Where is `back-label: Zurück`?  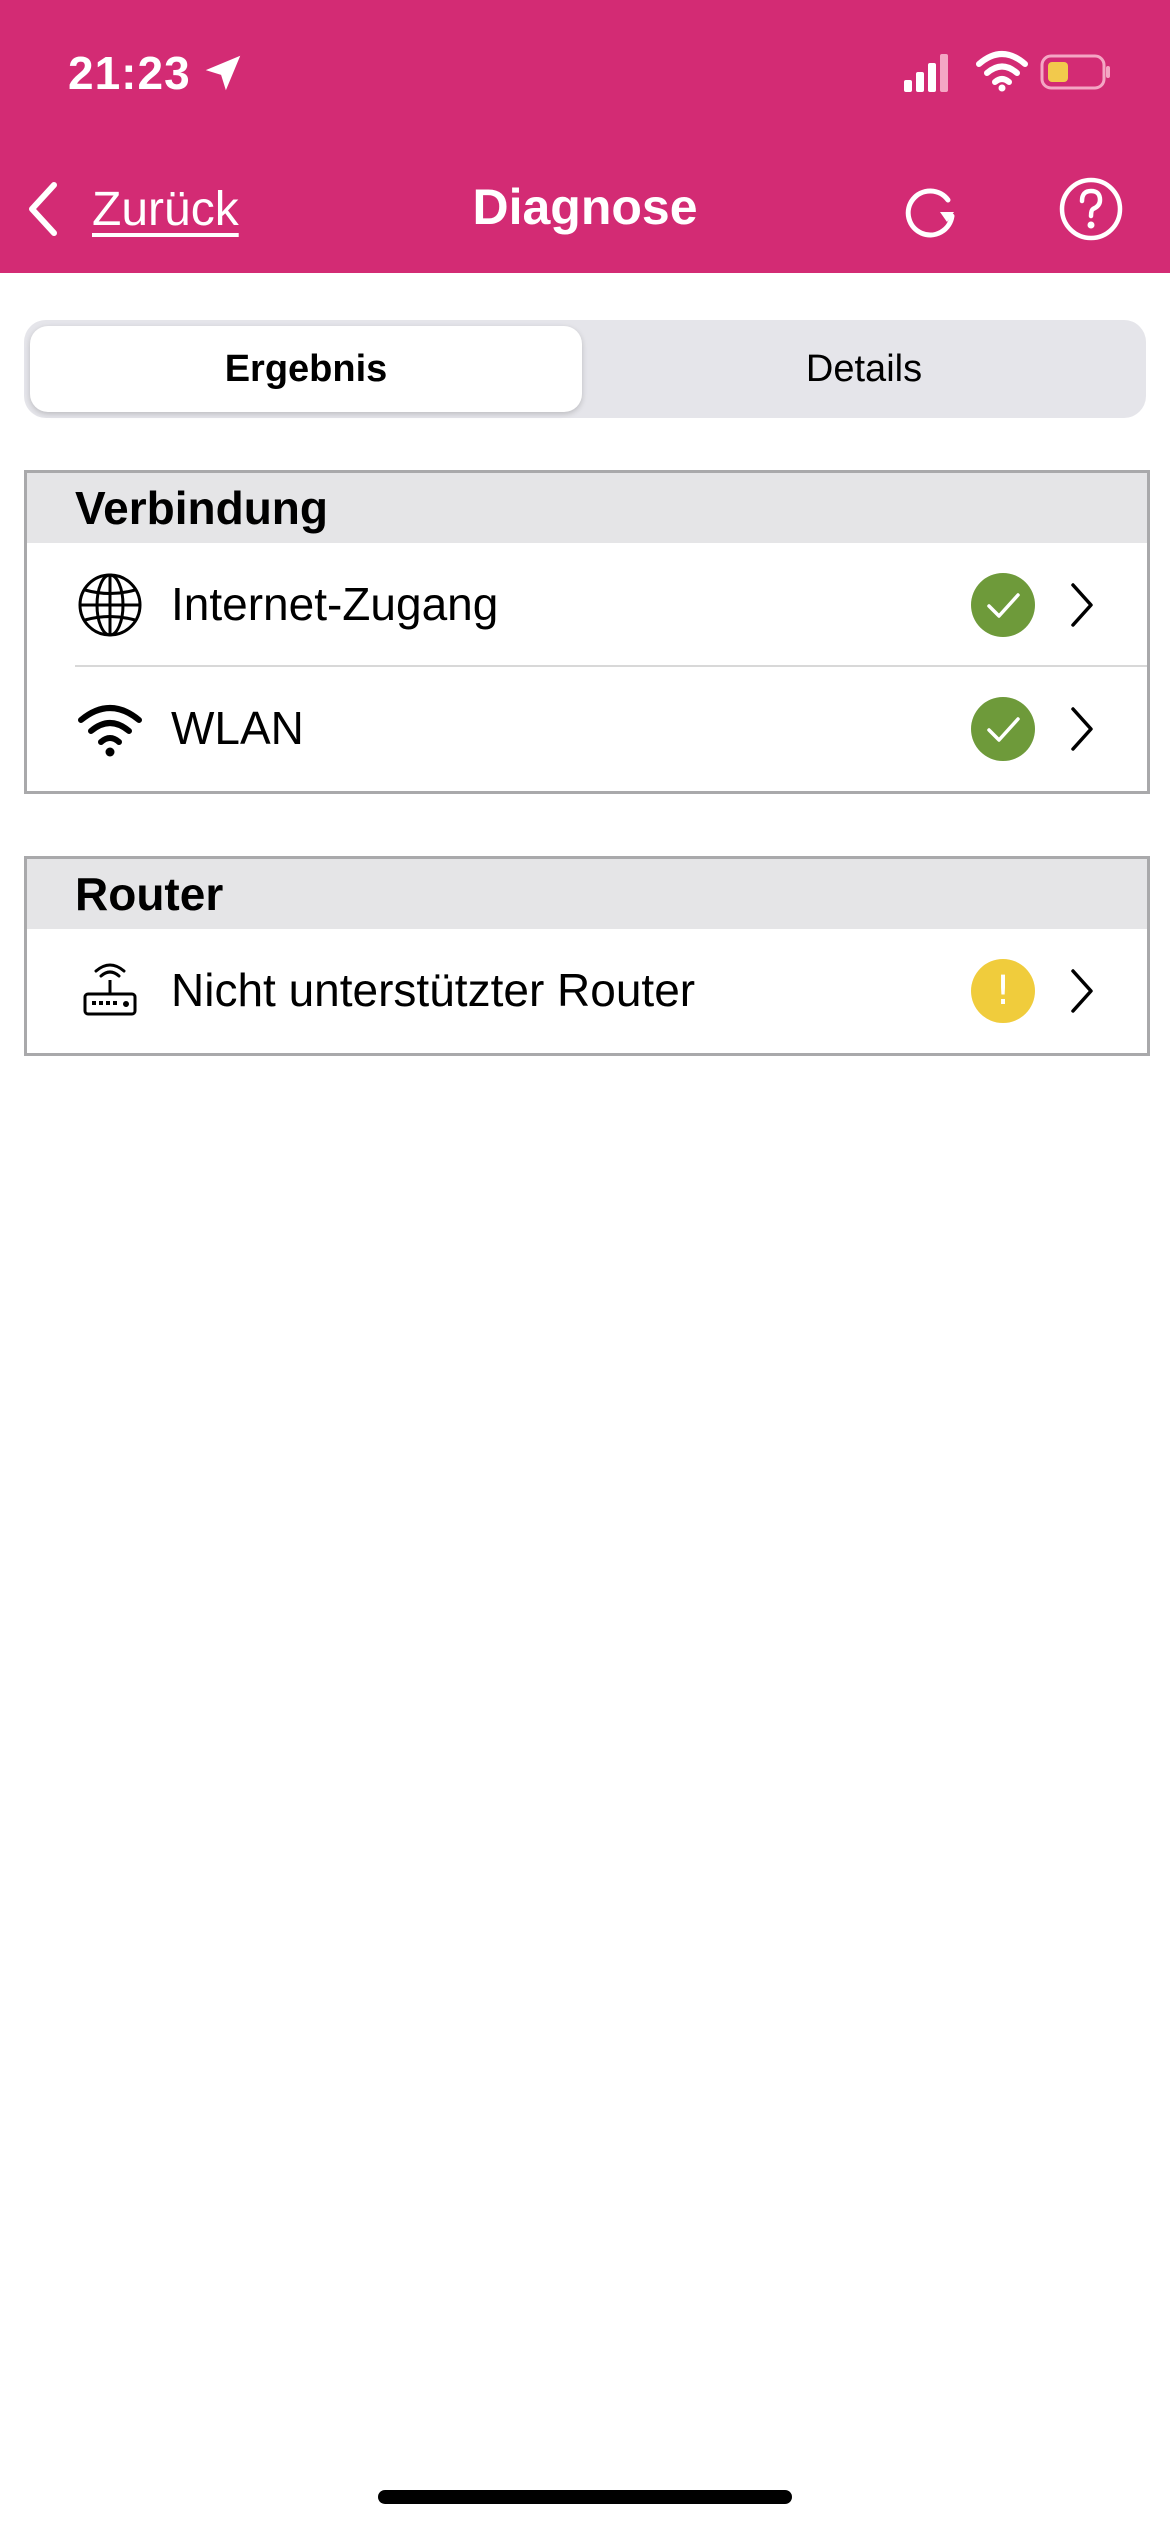
back-label: Zurück is located at coordinates (165, 209).